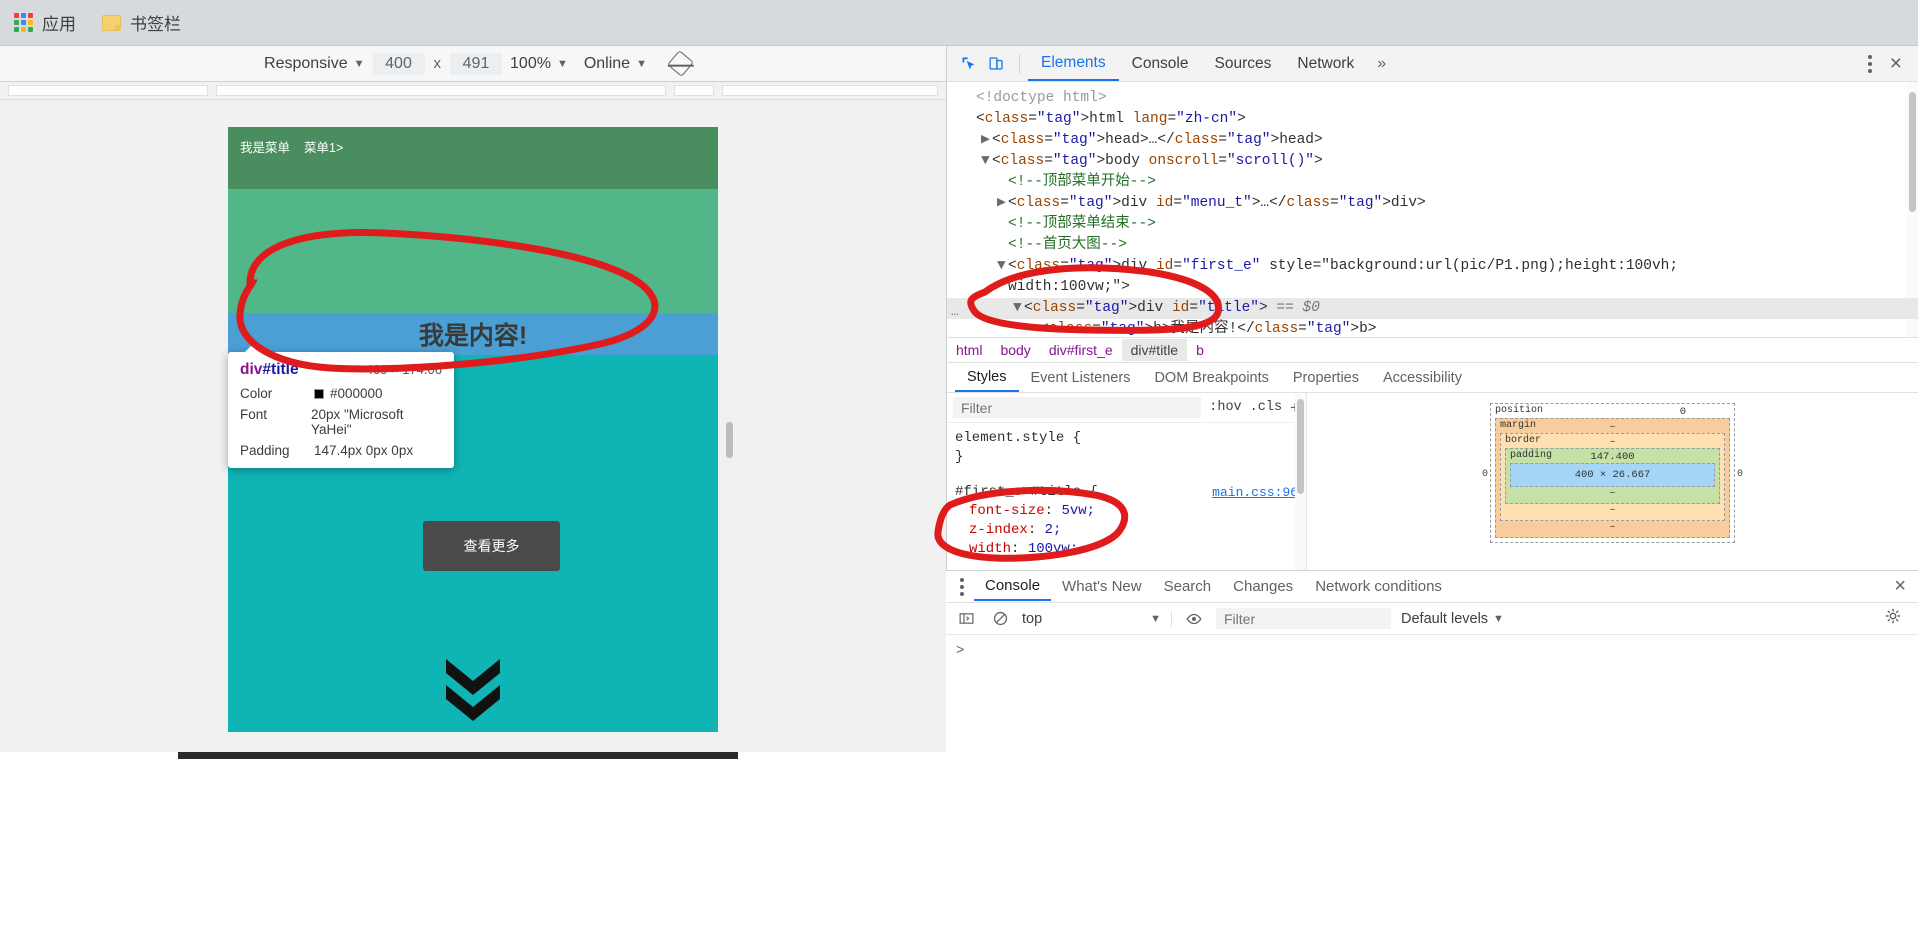 The height and width of the screenshot is (928, 1918). I want to click on dom-tree-line: <!--顶部菜单开始-->, so click(1432, 182).